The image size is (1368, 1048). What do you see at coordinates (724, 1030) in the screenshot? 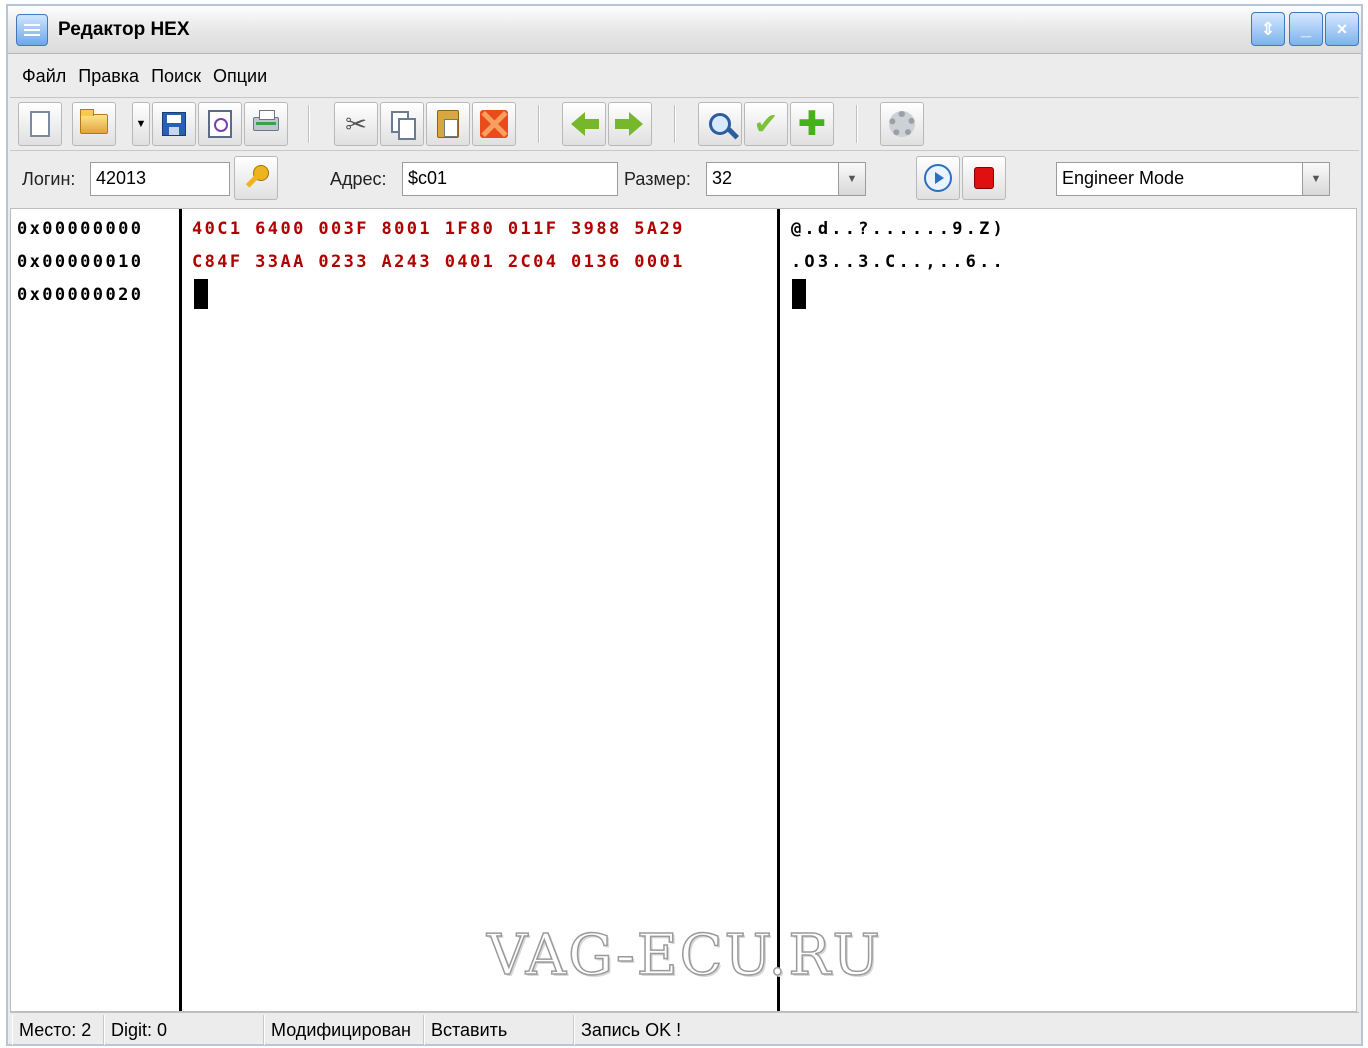
I see `status-write-result: Запись OK !` at bounding box center [724, 1030].